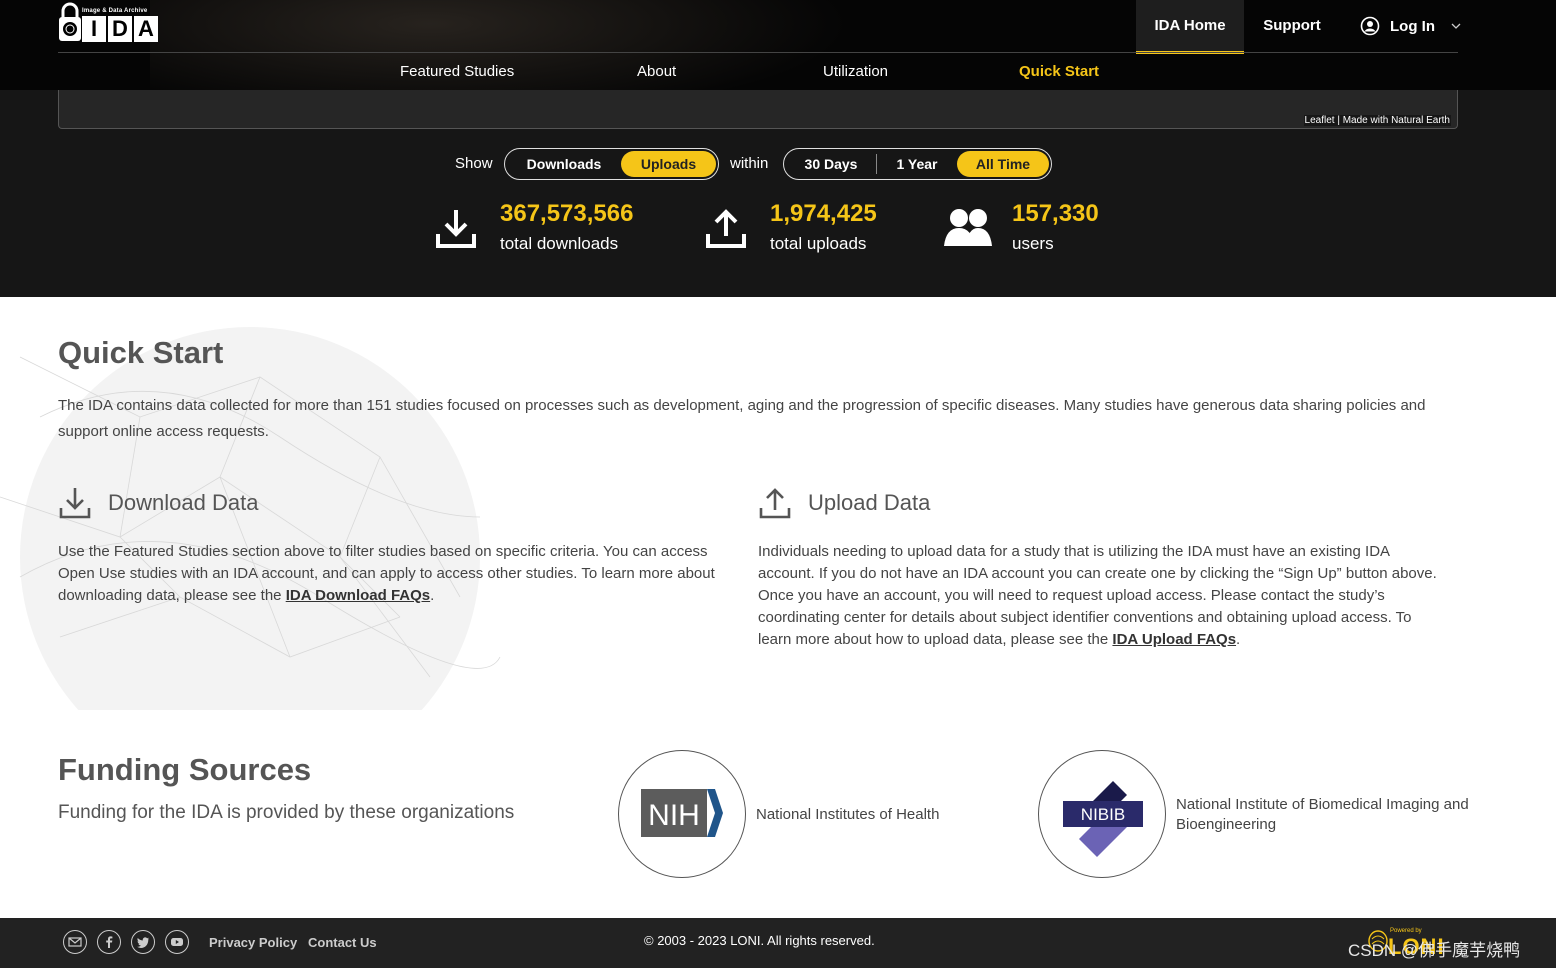 The height and width of the screenshot is (968, 1556). I want to click on twitter-icon, so click(143, 942).